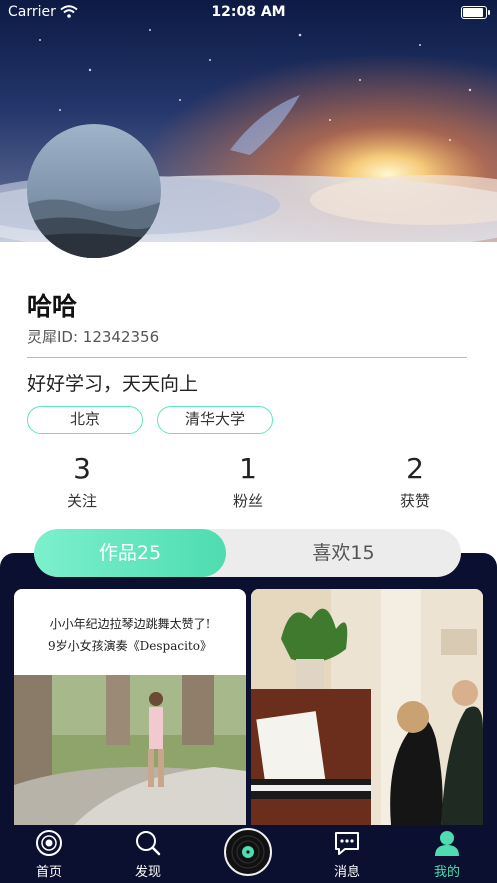  I want to click on stat-likes-received: 2 获赞, so click(415, 481).